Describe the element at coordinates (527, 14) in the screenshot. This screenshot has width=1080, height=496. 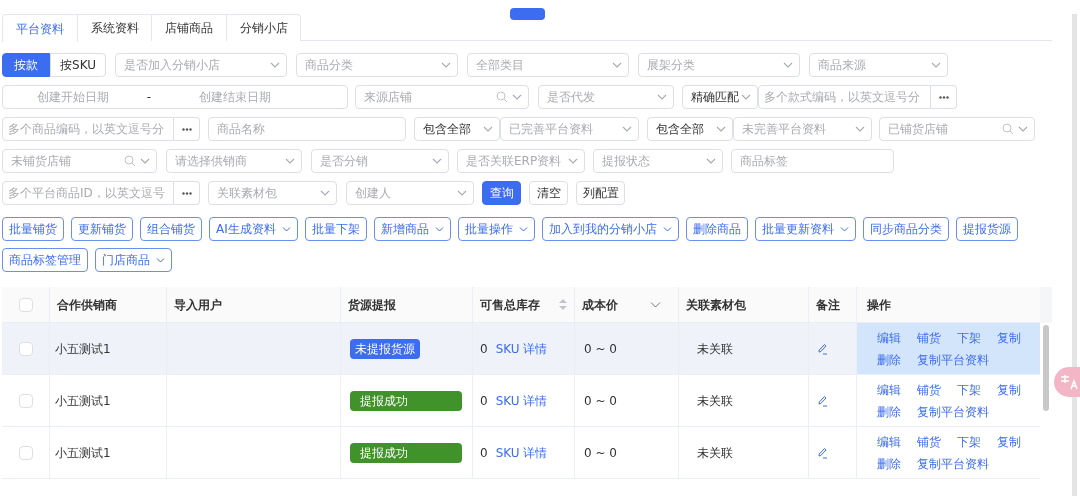
I see `collapse-tab` at that location.